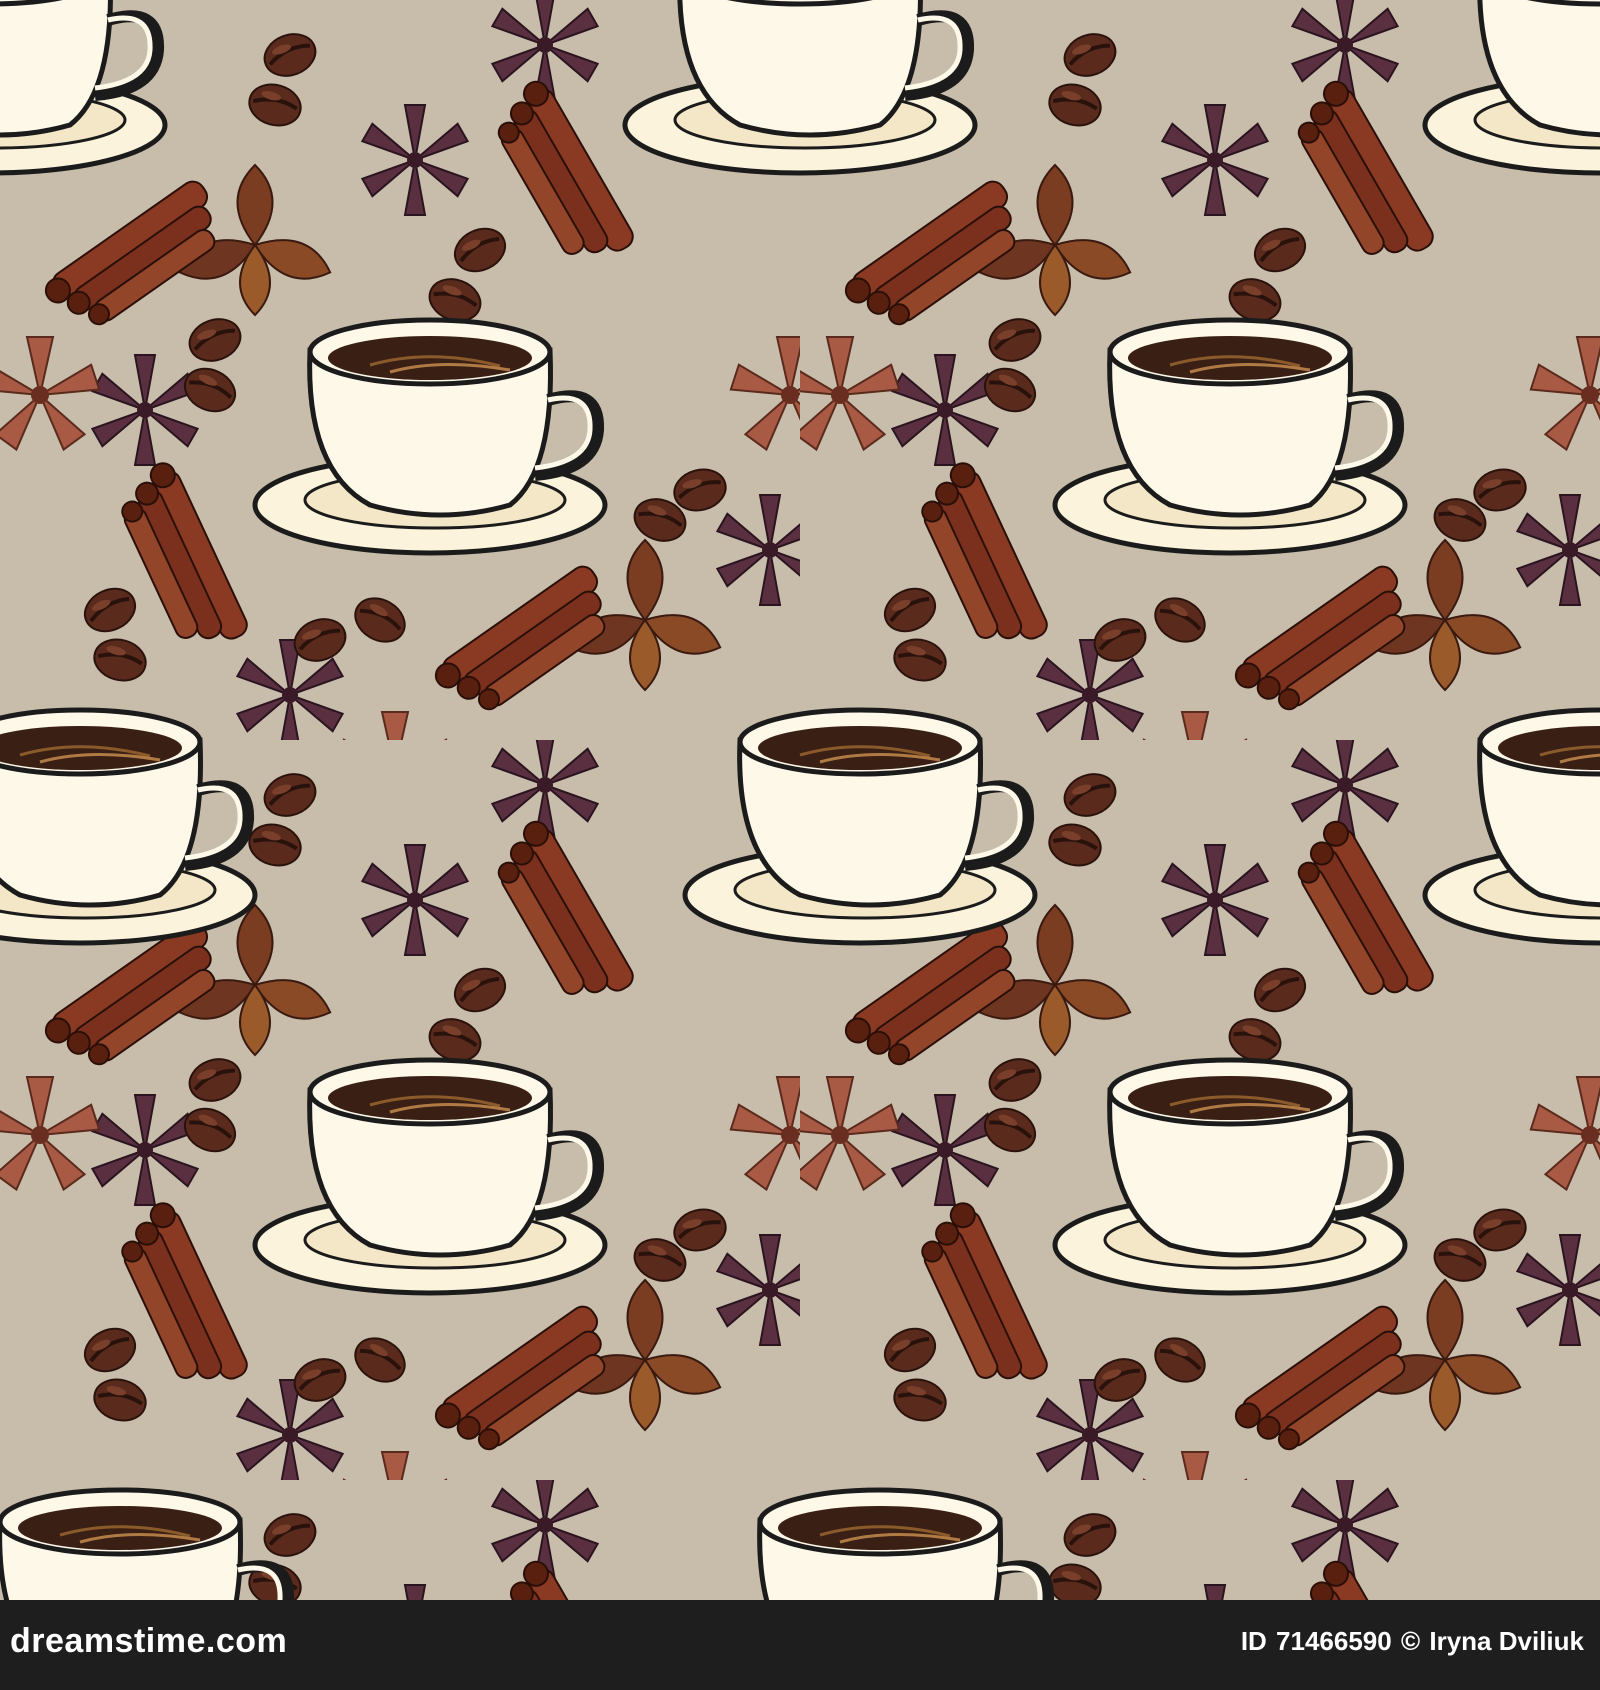  Describe the element at coordinates (1334, 1641) in the screenshot. I see `id-number: 71466590` at that location.